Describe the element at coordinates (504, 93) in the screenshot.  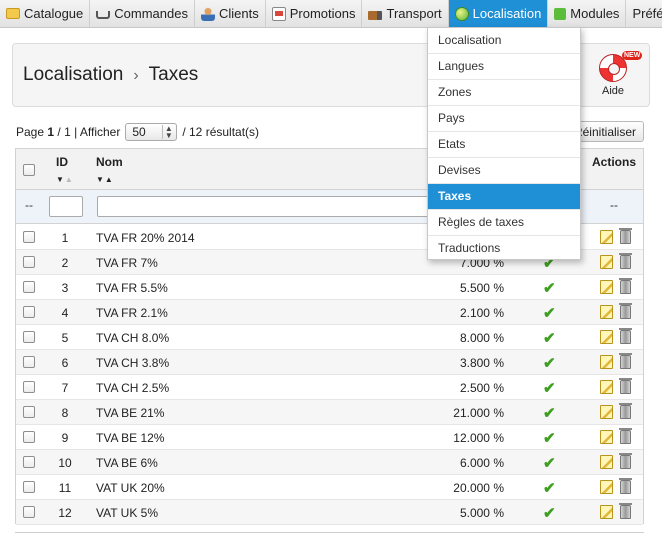
I see `dropdown-item-zones: Zones` at that location.